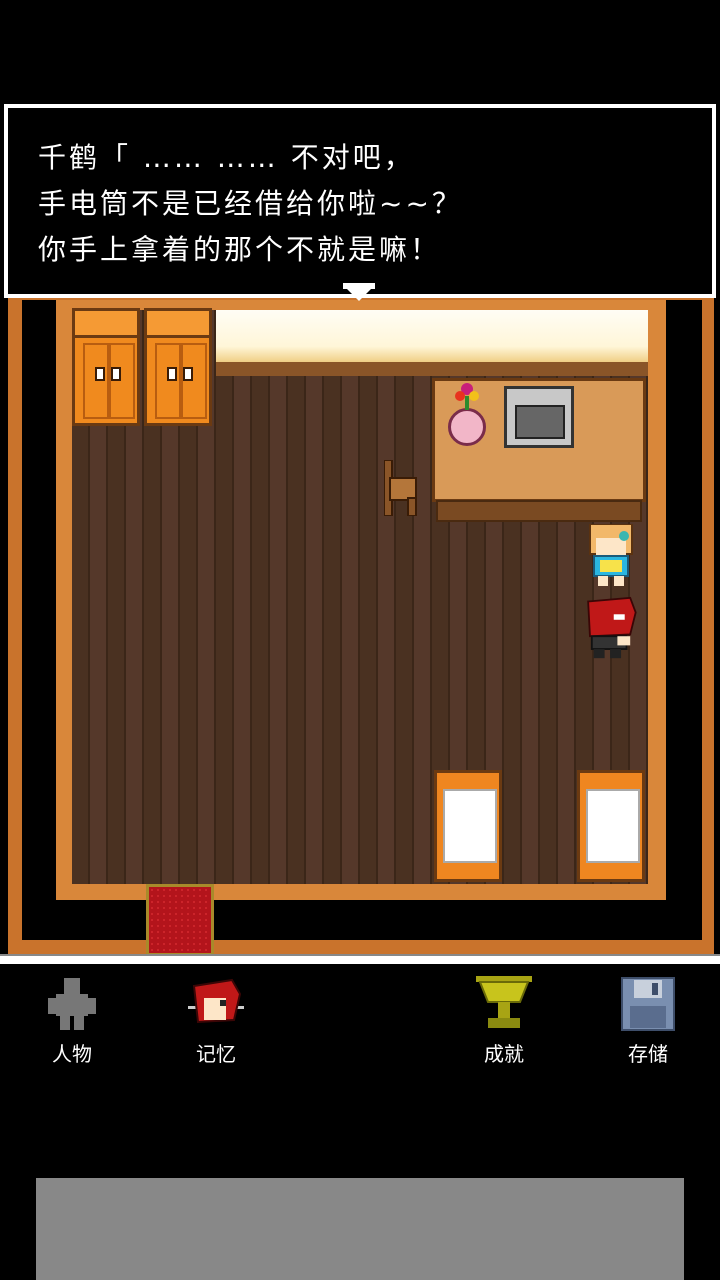  What do you see at coordinates (432, 369) in the screenshot?
I see `back-wall-baseboard` at bounding box center [432, 369].